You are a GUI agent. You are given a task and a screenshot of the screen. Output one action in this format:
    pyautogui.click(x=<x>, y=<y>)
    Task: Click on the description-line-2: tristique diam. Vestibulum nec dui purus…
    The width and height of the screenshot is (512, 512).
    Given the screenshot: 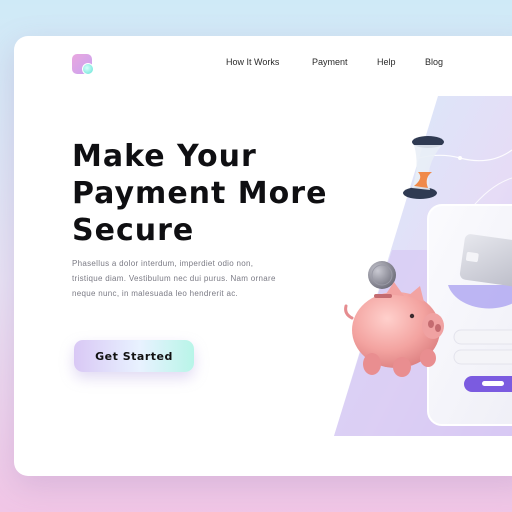 What is the action you would take?
    pyautogui.click(x=174, y=278)
    